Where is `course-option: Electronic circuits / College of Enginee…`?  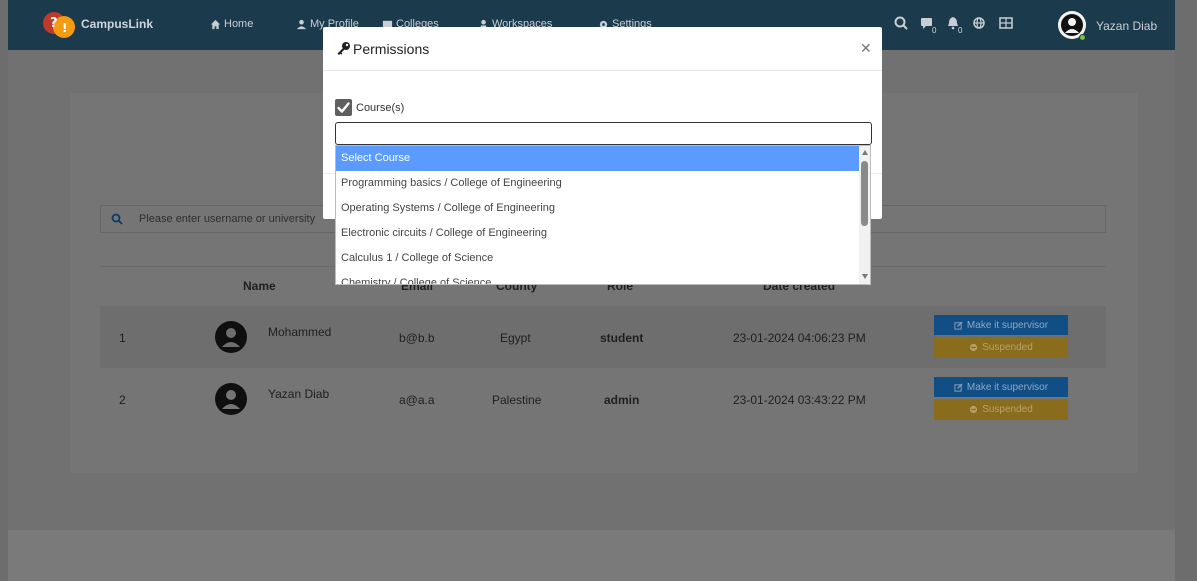 course-option: Electronic circuits / College of Enginee… is located at coordinates (597, 233).